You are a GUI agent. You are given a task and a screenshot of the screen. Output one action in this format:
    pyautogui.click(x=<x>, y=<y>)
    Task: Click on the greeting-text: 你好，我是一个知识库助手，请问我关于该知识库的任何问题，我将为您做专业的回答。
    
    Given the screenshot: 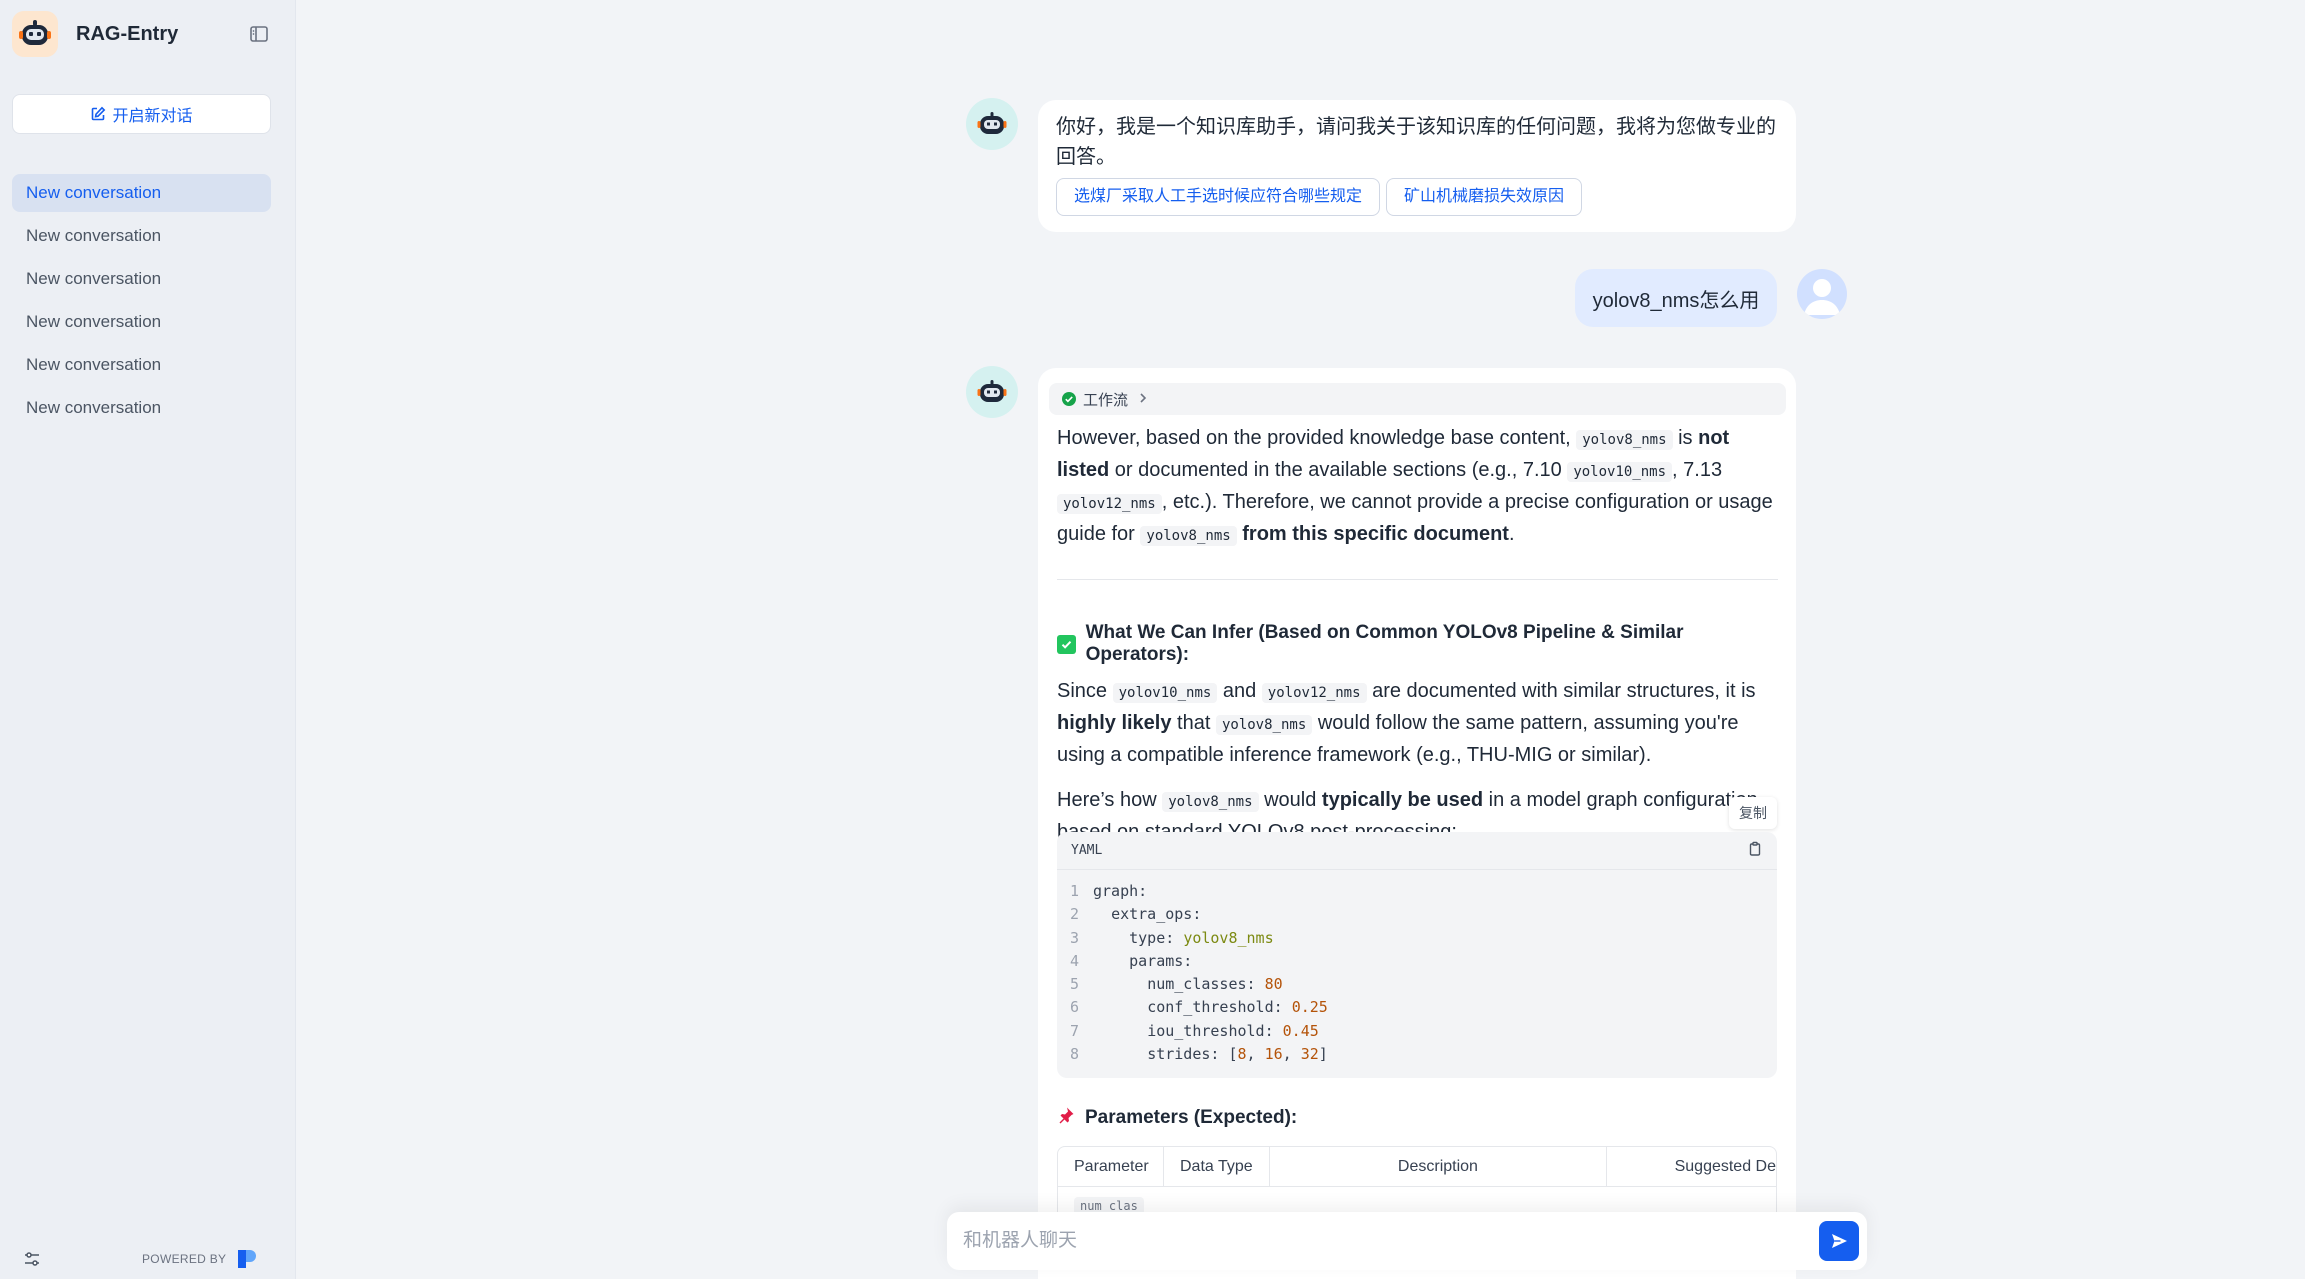 What is the action you would take?
    pyautogui.click(x=1416, y=142)
    